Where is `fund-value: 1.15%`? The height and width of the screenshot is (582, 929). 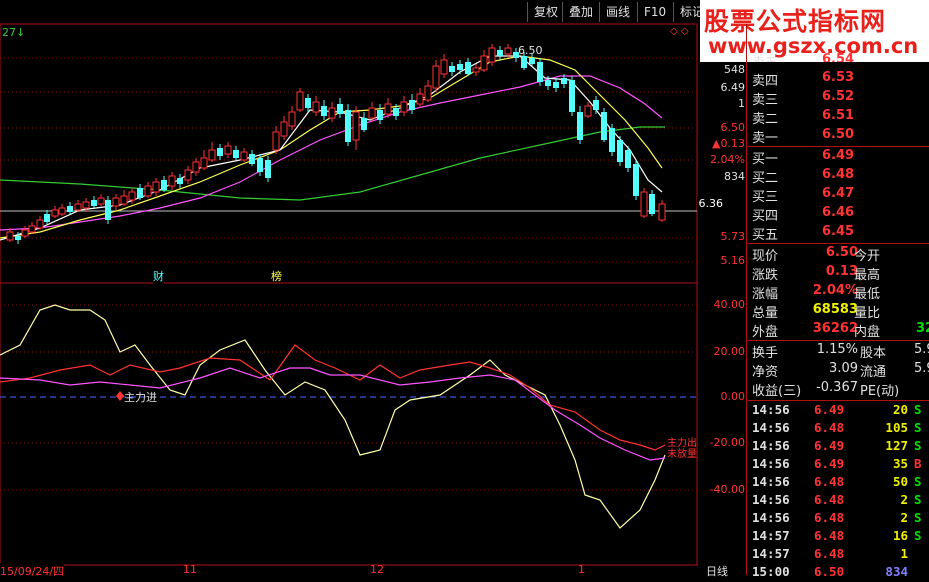 fund-value: 1.15% is located at coordinates (837, 349).